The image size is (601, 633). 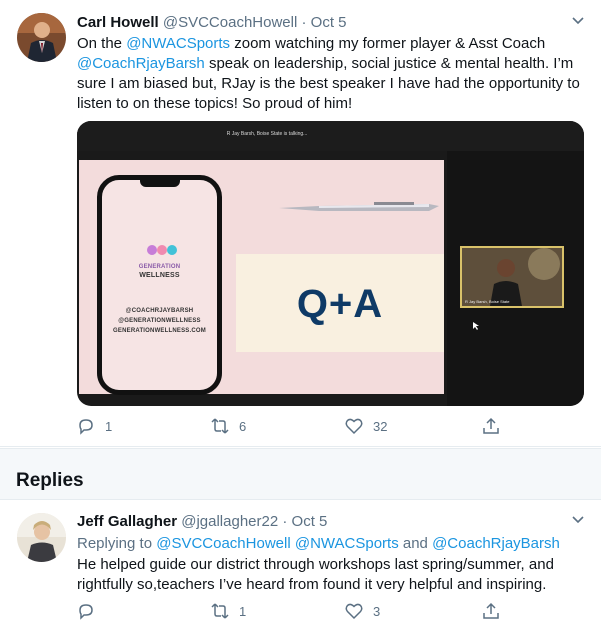 I want to click on video-thumbnail: R Jay Barsh, Boise State, so click(x=512, y=277).